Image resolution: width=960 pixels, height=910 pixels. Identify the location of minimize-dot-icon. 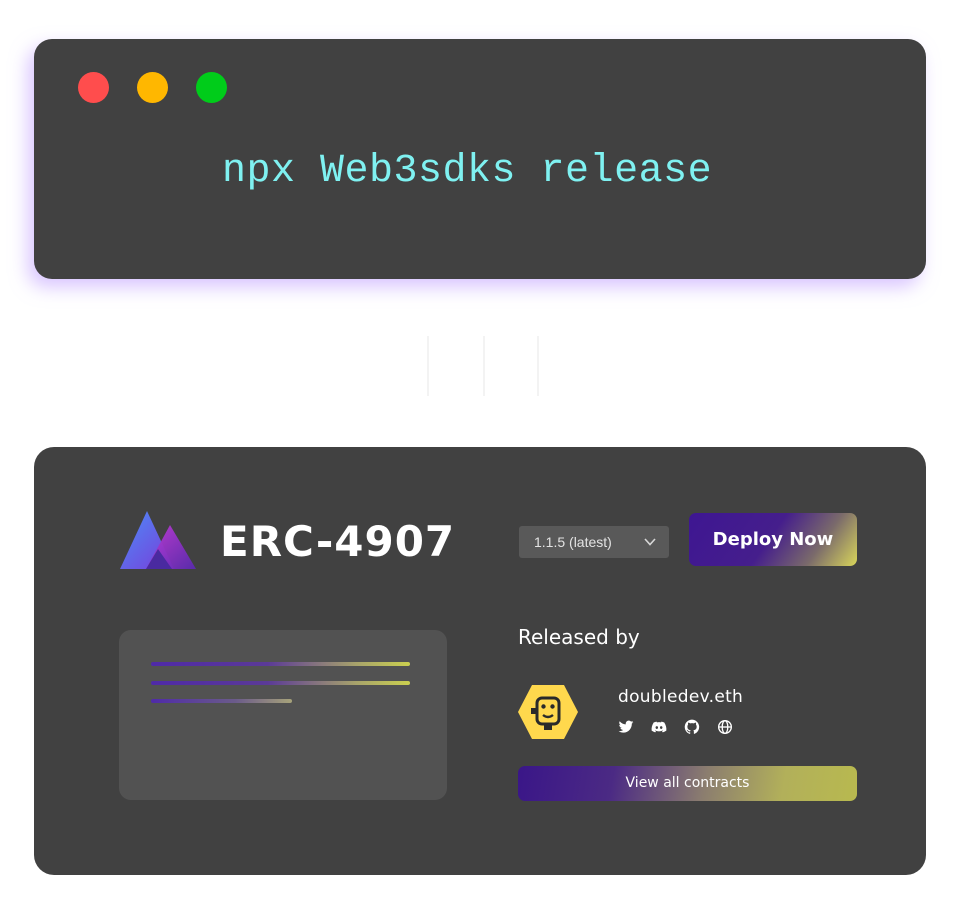
(152, 87).